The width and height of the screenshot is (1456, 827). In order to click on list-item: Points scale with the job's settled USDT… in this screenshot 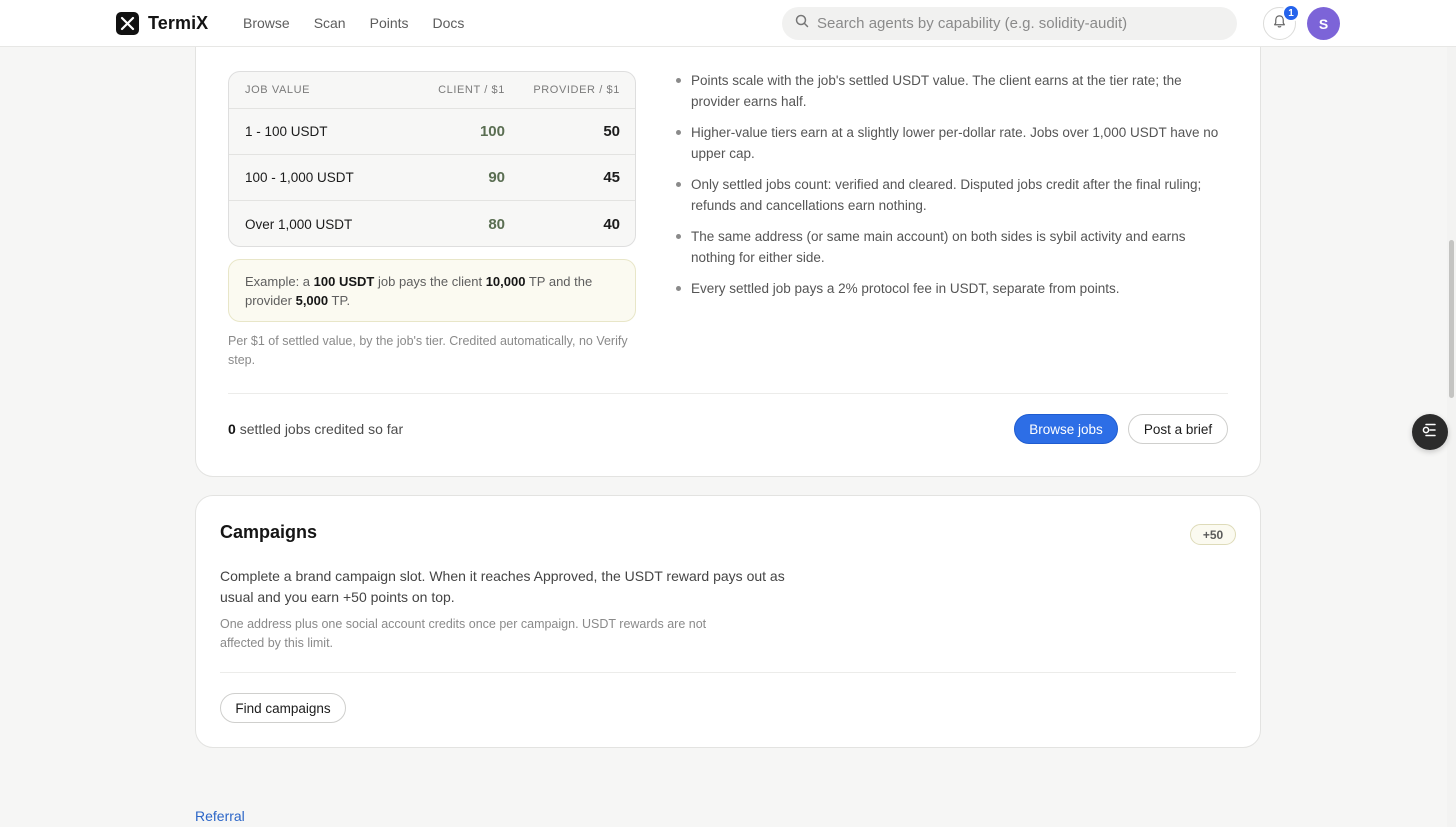, I will do `click(954, 91)`.